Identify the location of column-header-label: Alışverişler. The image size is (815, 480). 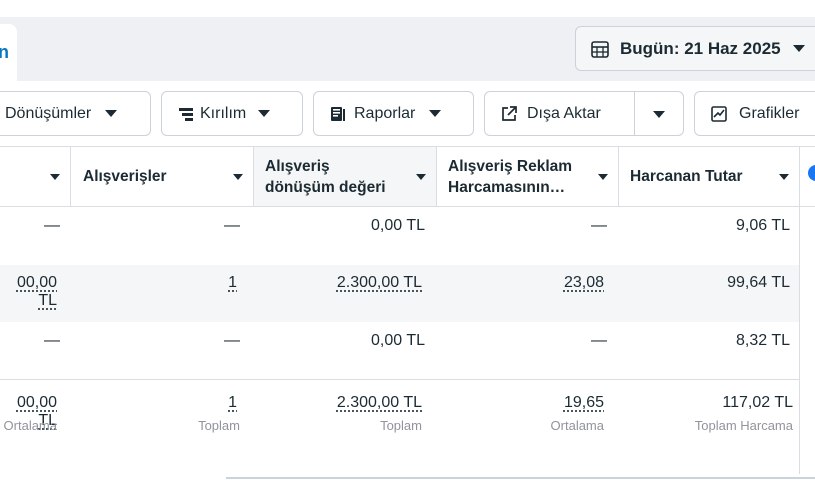
(125, 176).